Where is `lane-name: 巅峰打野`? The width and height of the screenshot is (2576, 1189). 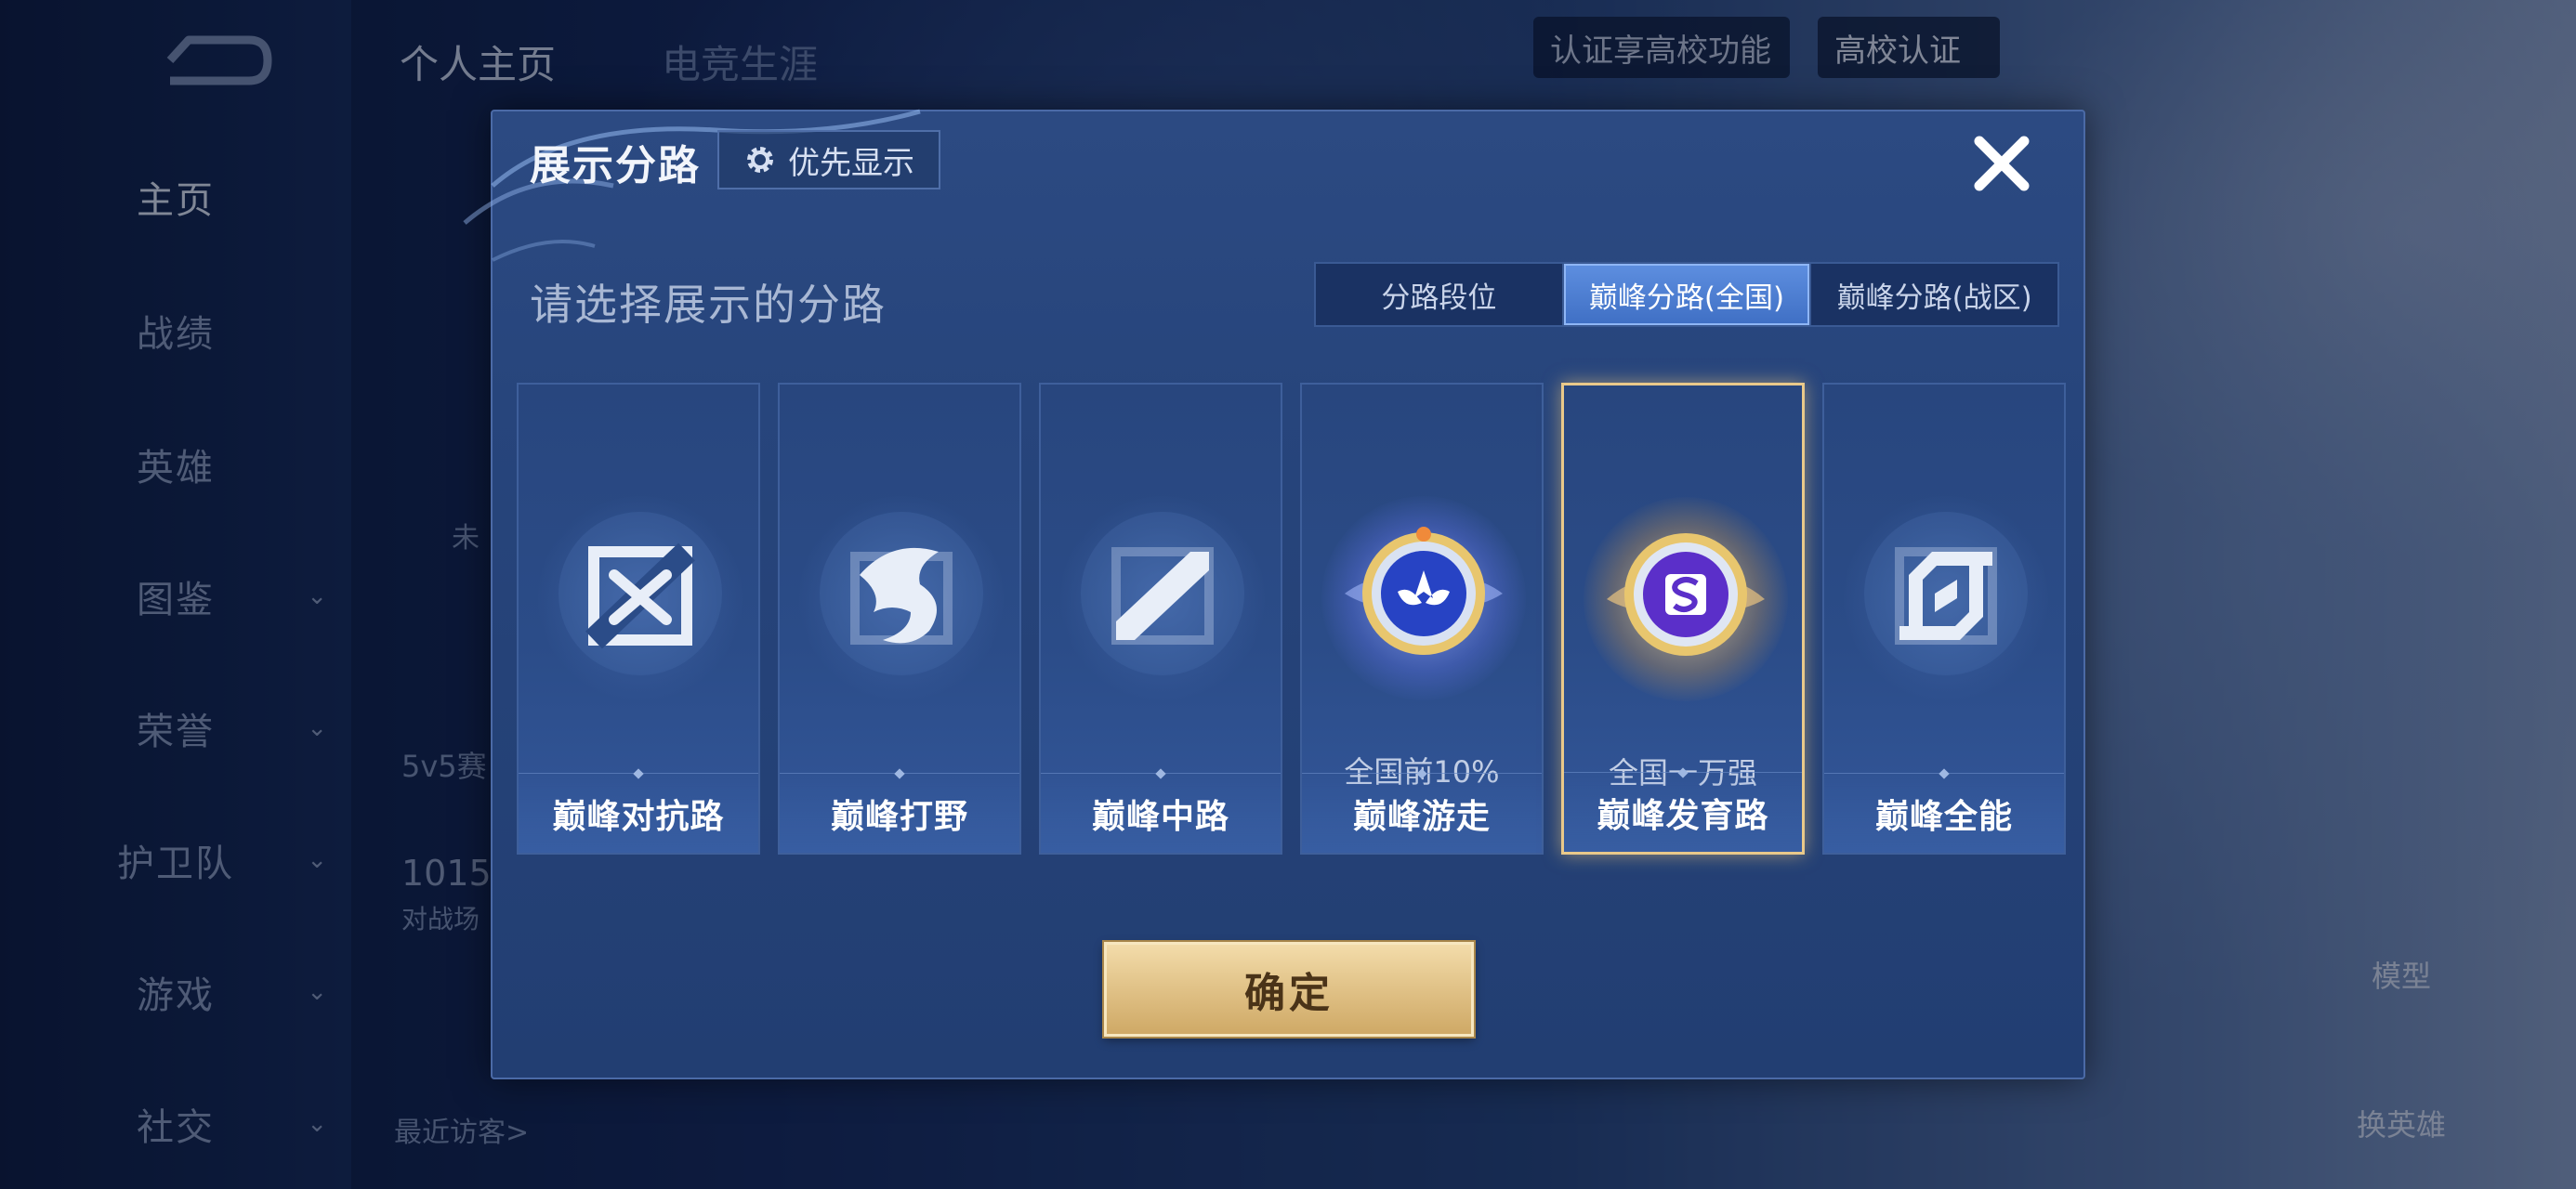
lane-name: 巅峰打野 is located at coordinates (899, 813).